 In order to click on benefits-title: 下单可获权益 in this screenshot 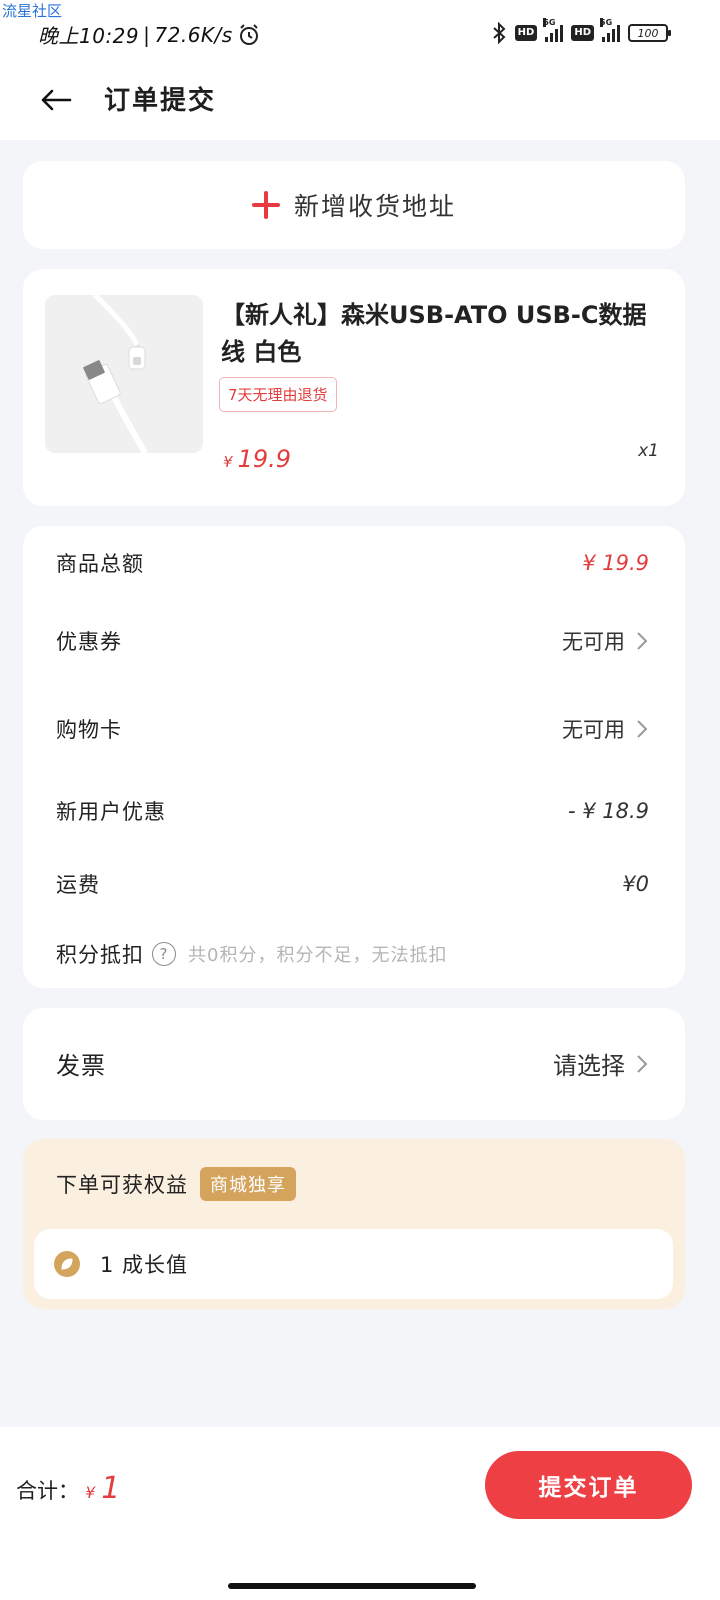, I will do `click(122, 1185)`.